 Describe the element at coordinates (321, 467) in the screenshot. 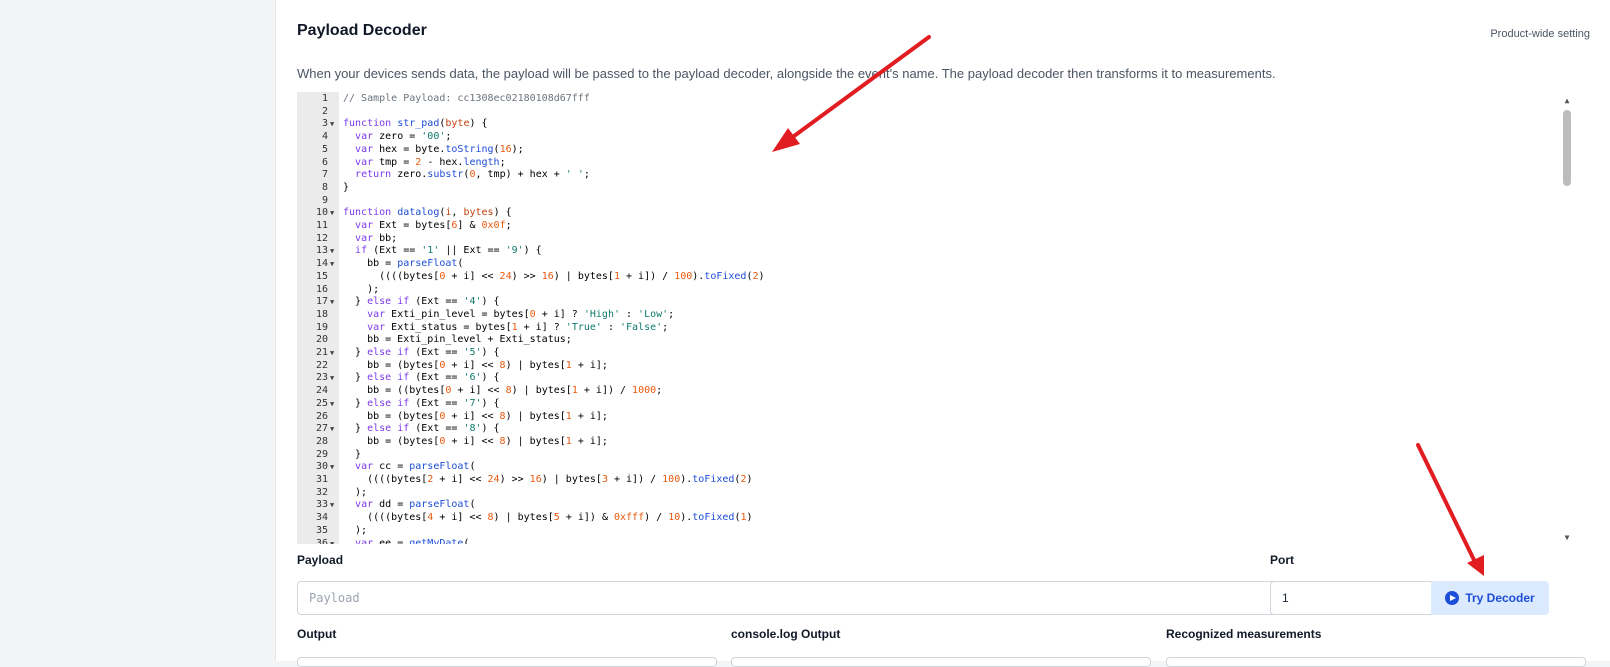

I see `line-number: 30` at that location.